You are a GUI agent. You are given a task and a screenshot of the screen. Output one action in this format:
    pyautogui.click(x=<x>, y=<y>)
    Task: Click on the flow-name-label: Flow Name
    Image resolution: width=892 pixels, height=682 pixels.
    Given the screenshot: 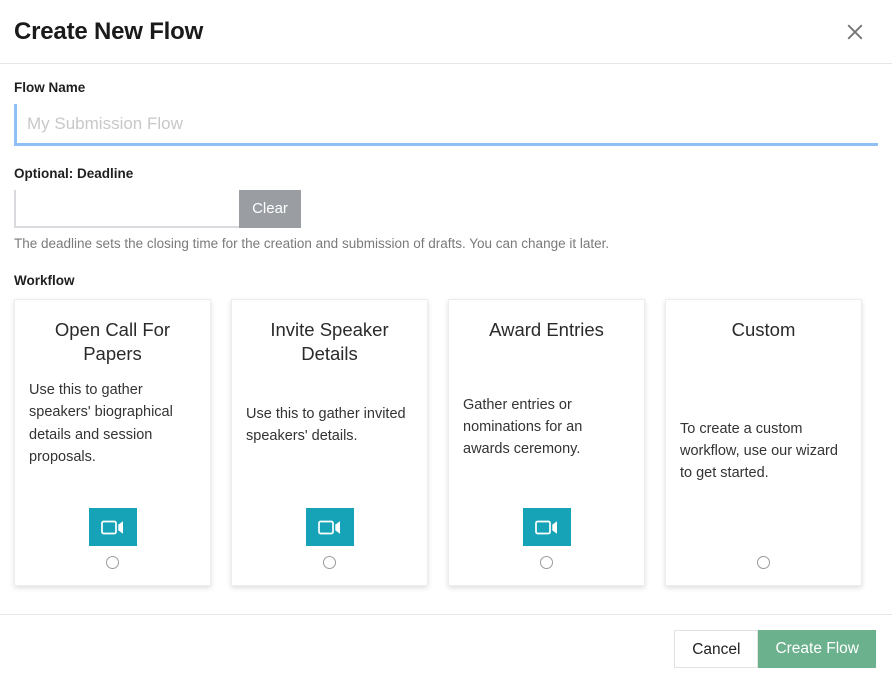 What is the action you would take?
    pyautogui.click(x=50, y=87)
    